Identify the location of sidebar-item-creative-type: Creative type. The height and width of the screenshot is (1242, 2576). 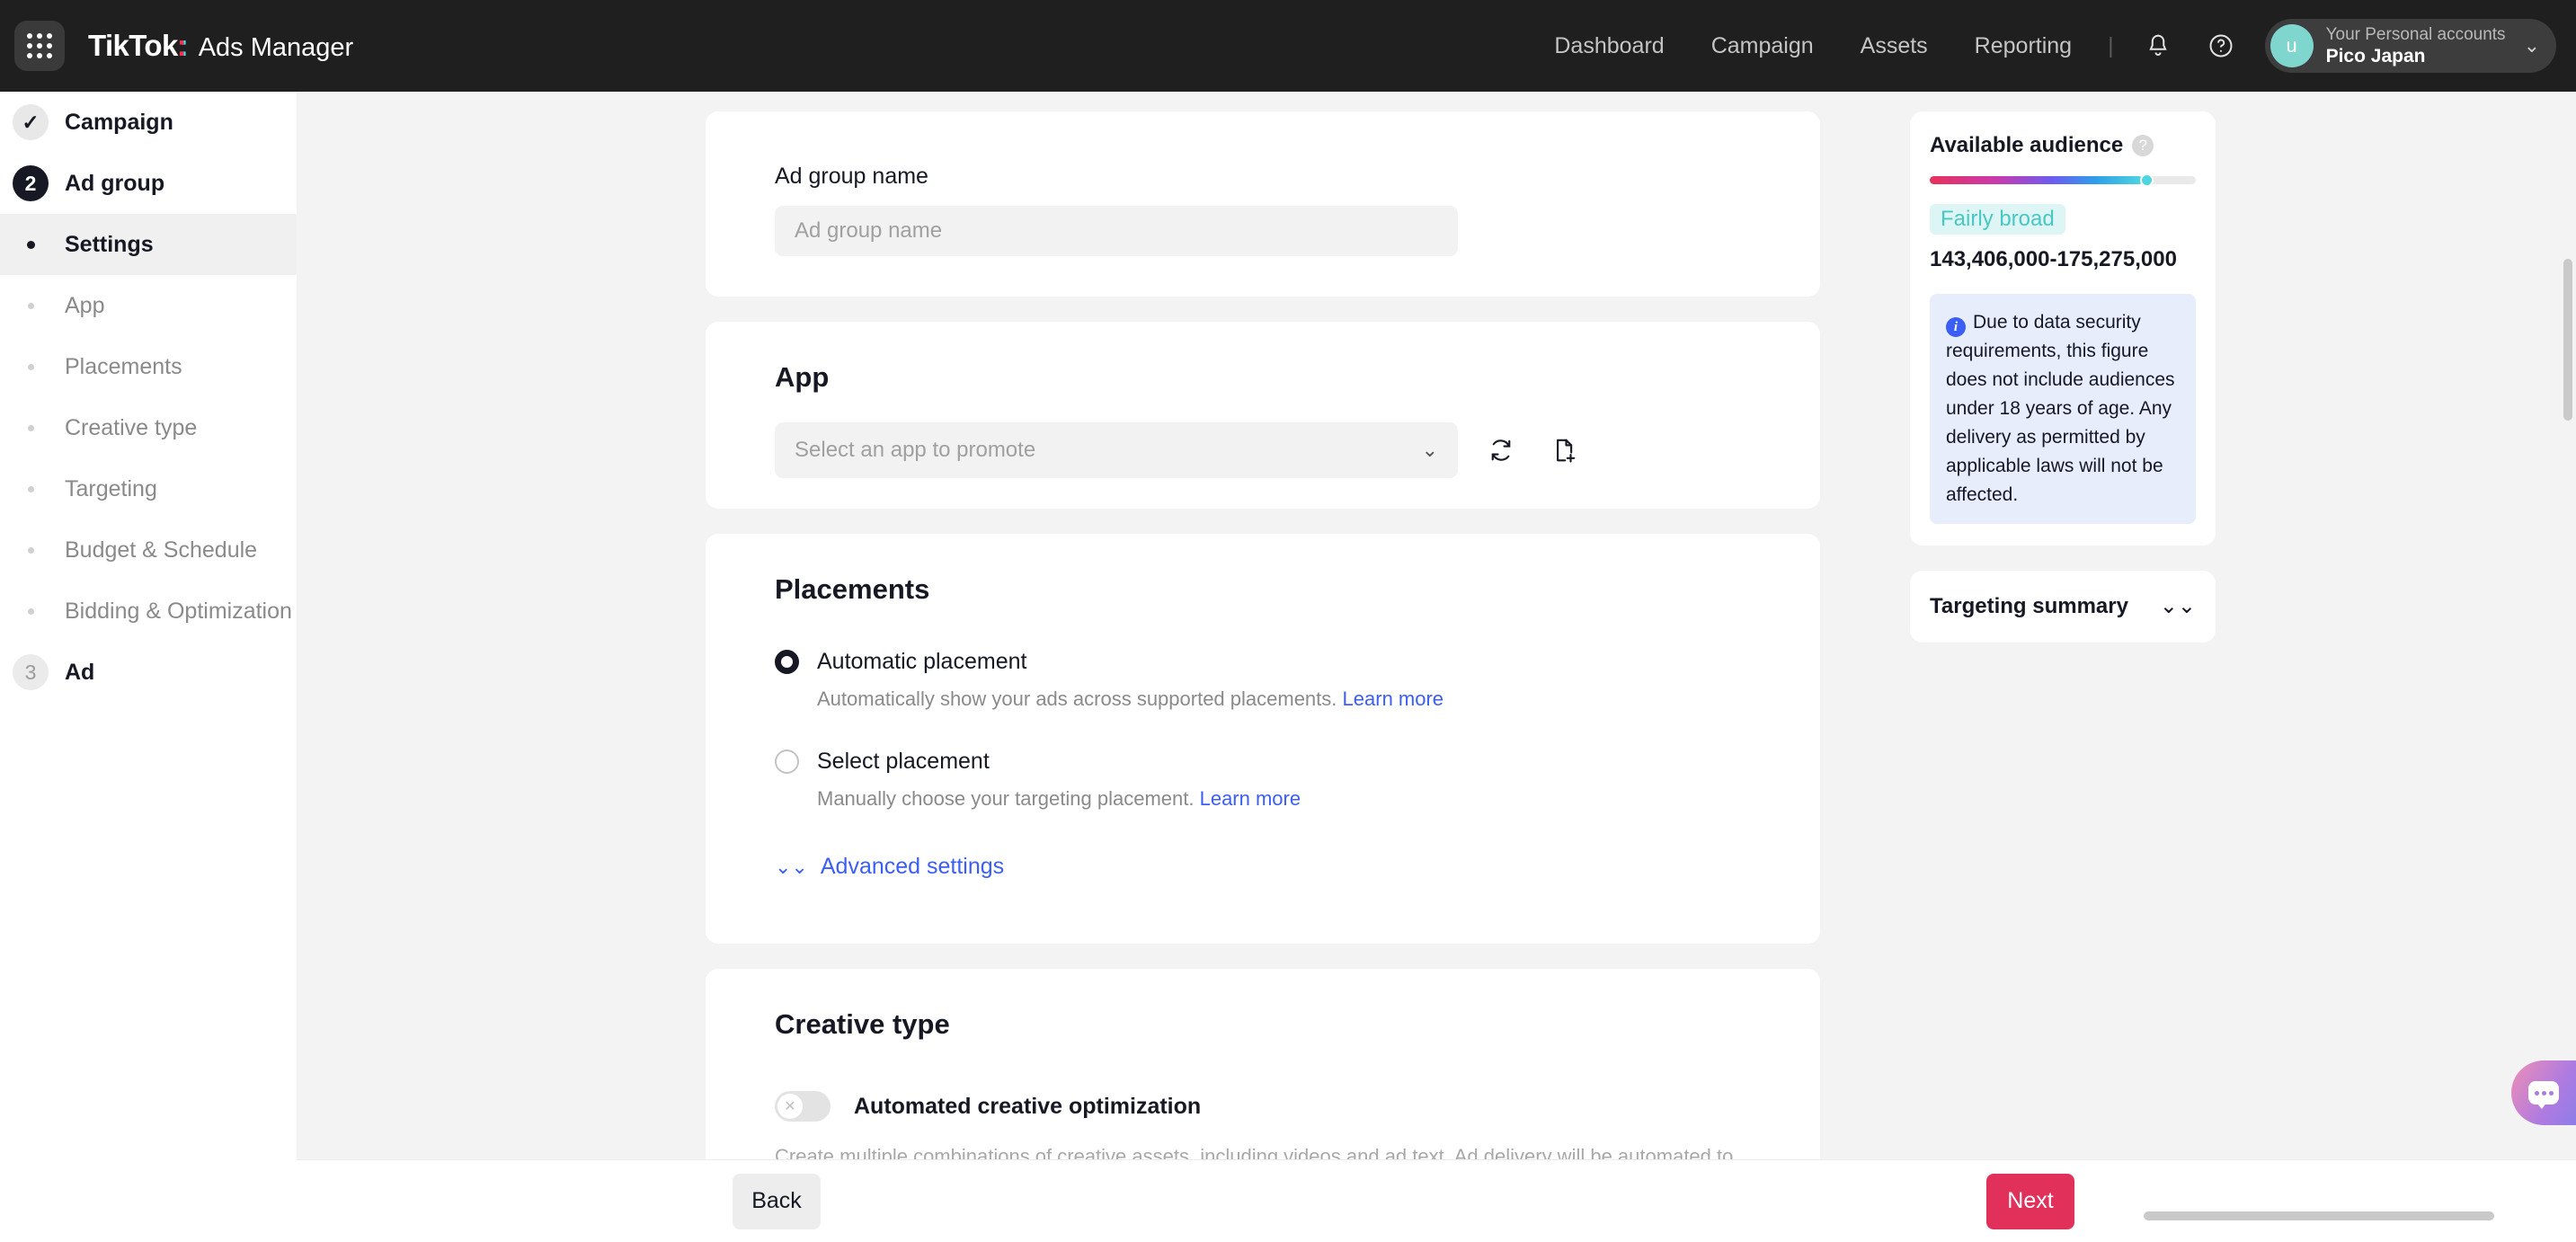
(148, 428).